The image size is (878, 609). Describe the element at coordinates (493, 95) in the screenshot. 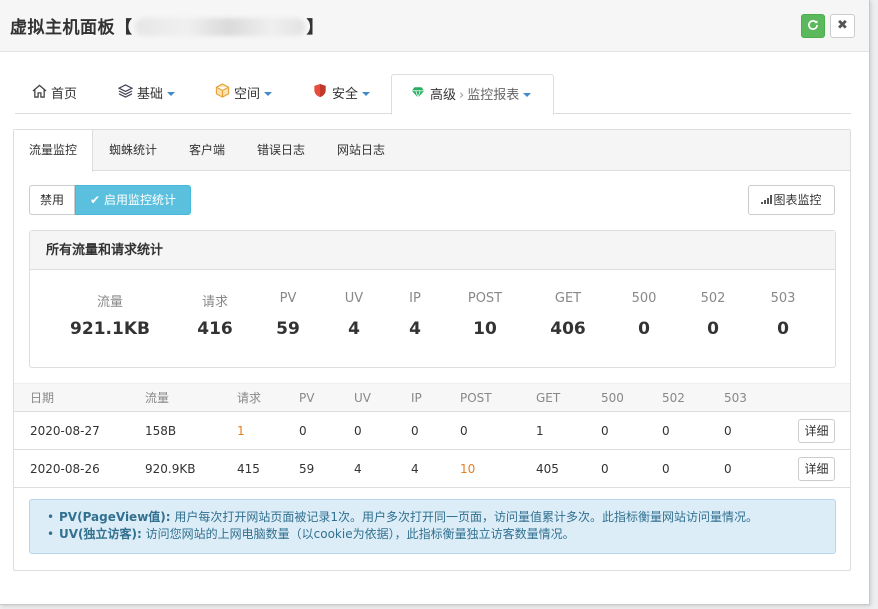

I see `nav-sublabel-monitor-report: 监控报表` at that location.